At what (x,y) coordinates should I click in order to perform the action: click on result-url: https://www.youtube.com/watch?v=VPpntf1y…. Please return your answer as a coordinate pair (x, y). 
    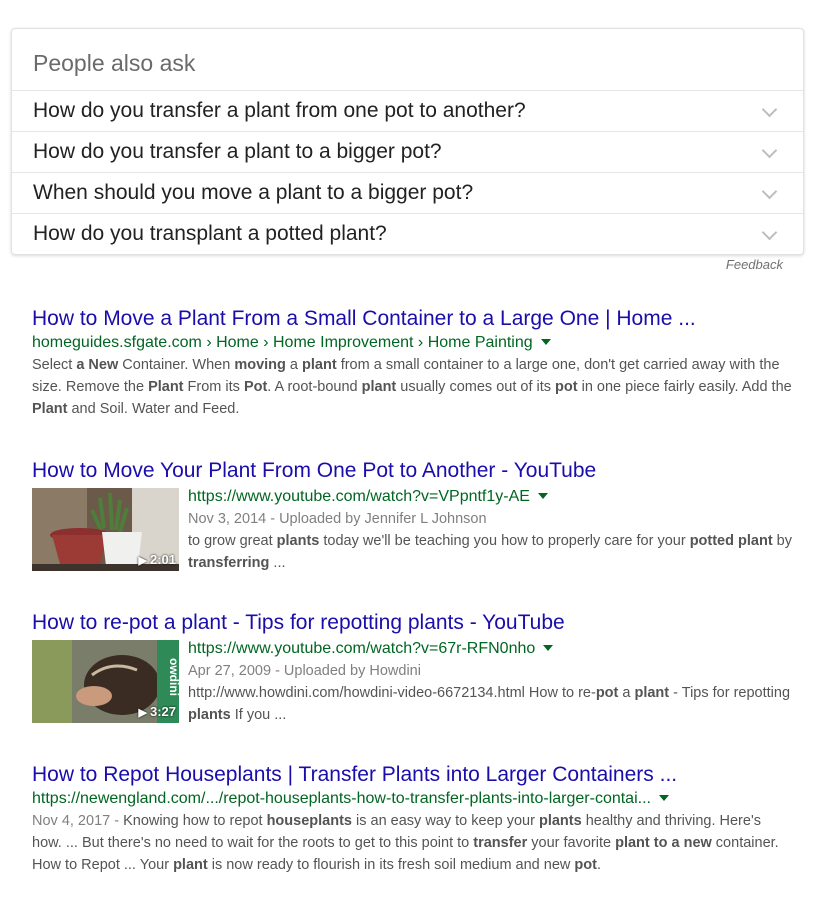
    Looking at the image, I should click on (490, 497).